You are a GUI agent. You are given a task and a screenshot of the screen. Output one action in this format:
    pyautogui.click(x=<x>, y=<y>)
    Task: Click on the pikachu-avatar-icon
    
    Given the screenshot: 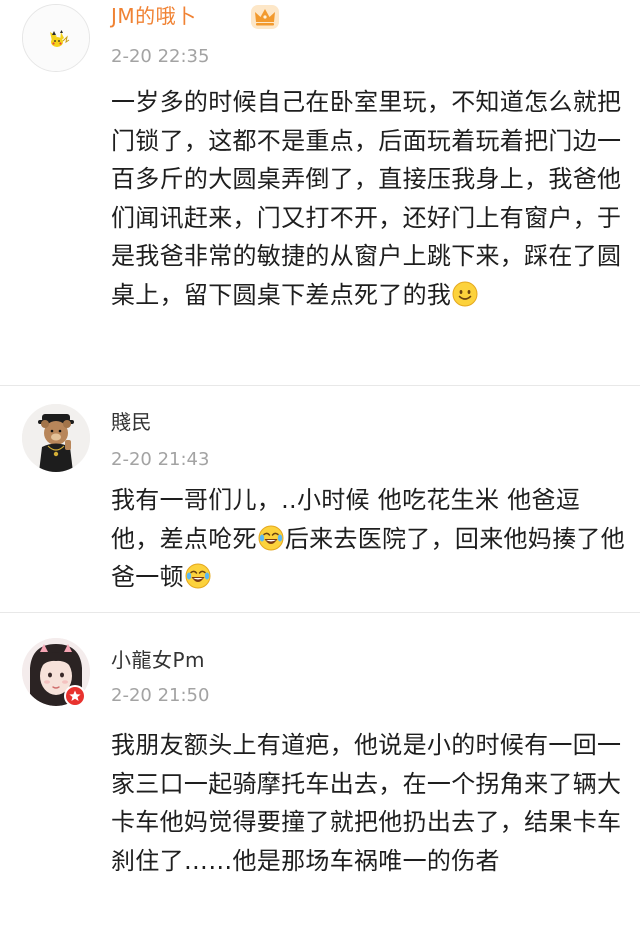 What is the action you would take?
    pyautogui.click(x=56, y=38)
    